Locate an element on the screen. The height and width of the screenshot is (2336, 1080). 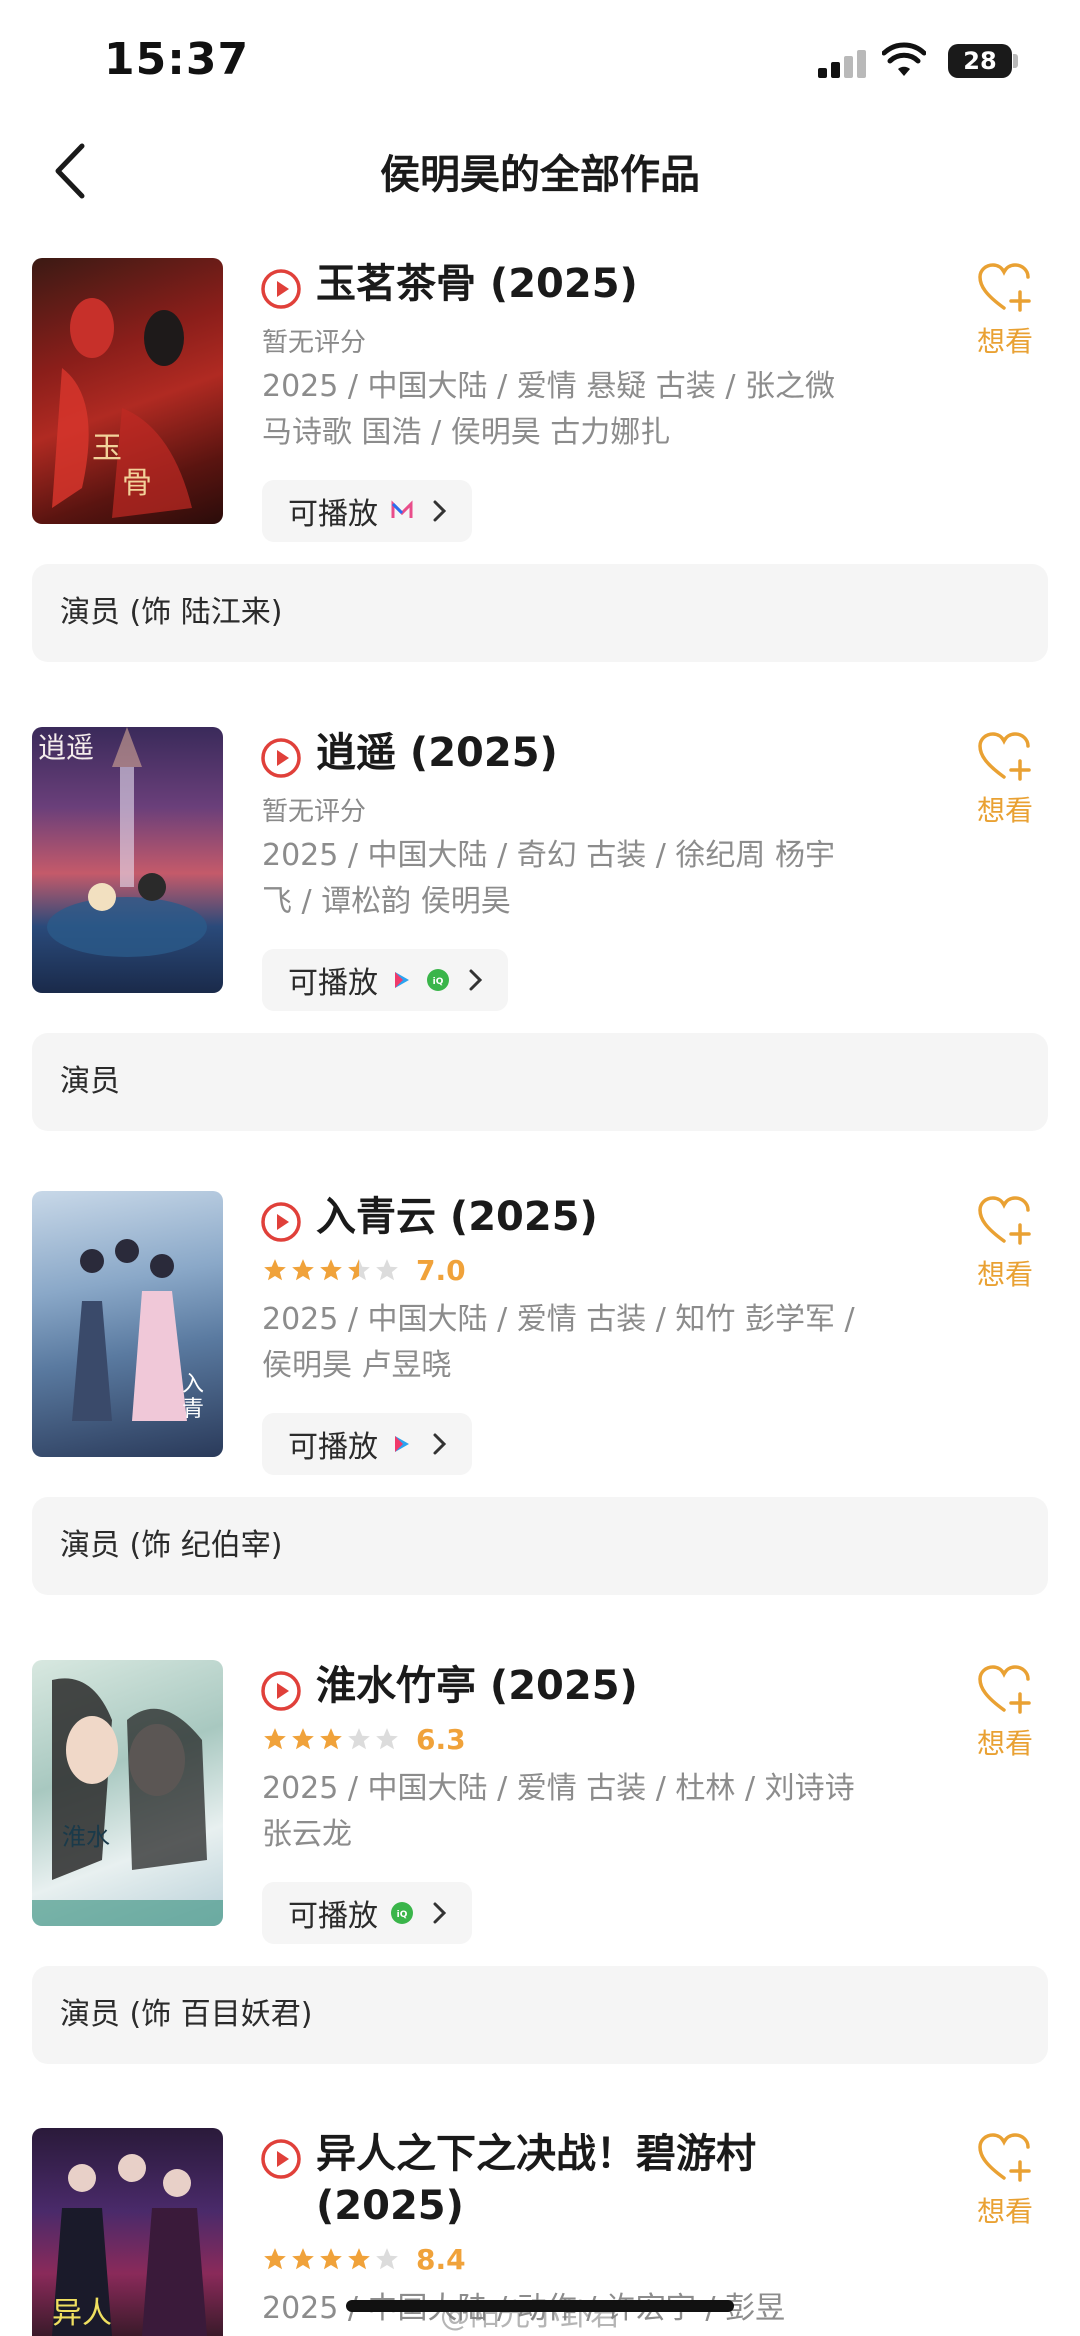
work-meta: 2025 / 中国大陆 / 爱情 古装 / 知竹 彭学军 / 侯明昊 卢昱晓 is located at coordinates (582, 1343).